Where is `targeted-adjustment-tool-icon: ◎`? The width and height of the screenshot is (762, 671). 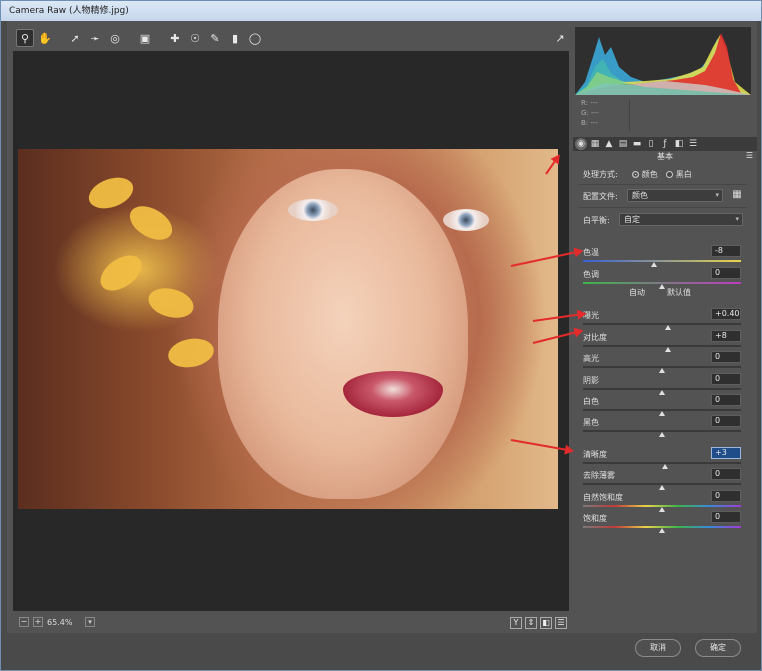
targeted-adjustment-tool-icon: ◎ is located at coordinates (115, 38).